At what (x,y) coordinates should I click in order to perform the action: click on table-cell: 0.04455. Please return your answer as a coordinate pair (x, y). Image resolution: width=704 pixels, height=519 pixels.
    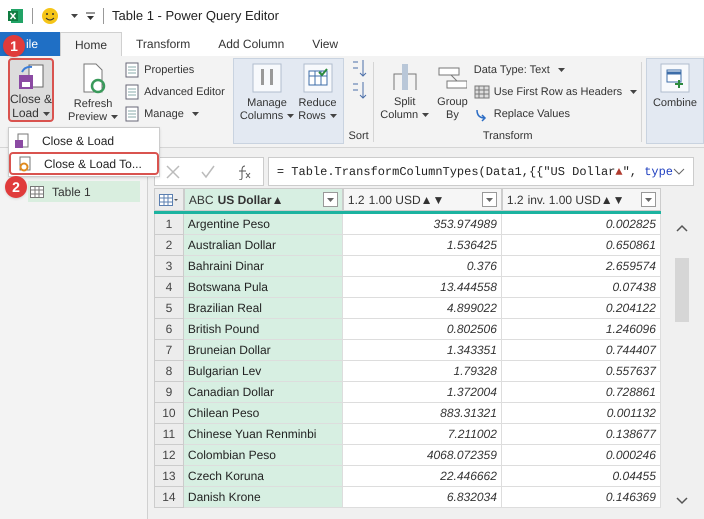
    Looking at the image, I should click on (581, 476).